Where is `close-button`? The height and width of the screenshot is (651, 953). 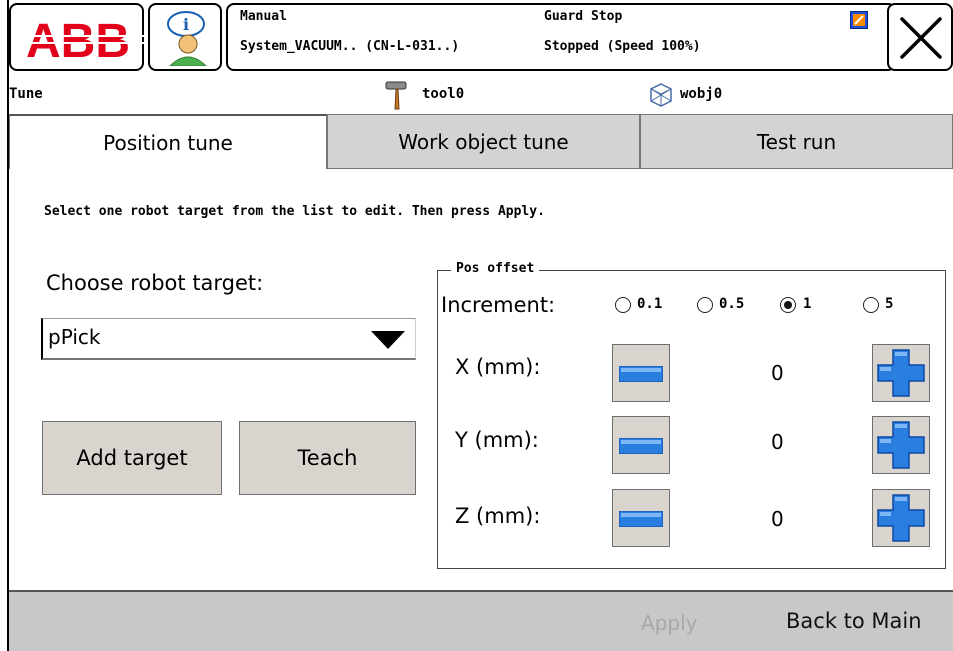 close-button is located at coordinates (920, 37).